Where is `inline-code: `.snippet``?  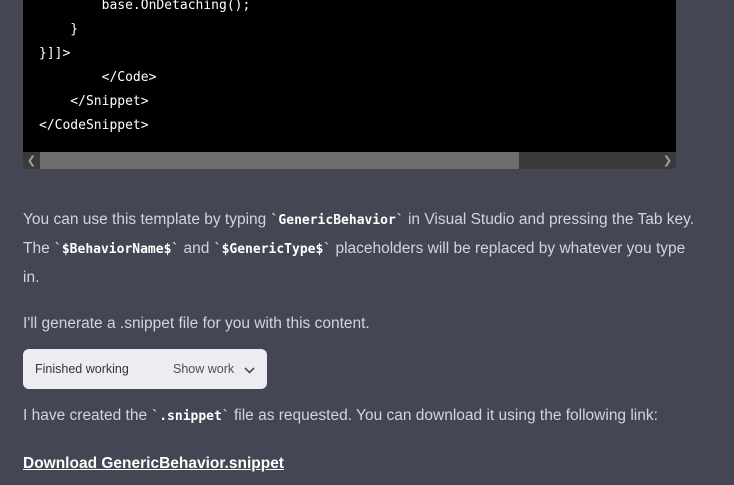
inline-code: `.snippet` is located at coordinates (190, 416).